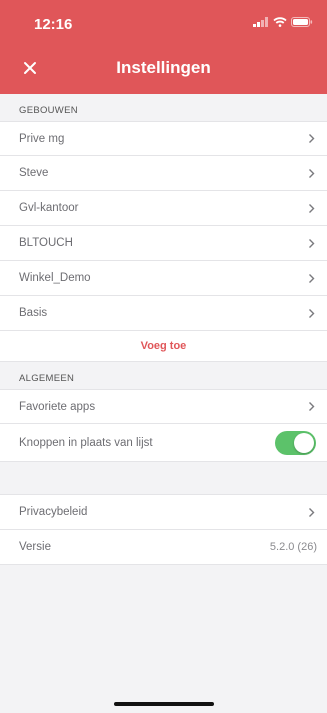  Describe the element at coordinates (163, 313) in the screenshot. I see `building-item: Basis` at that location.